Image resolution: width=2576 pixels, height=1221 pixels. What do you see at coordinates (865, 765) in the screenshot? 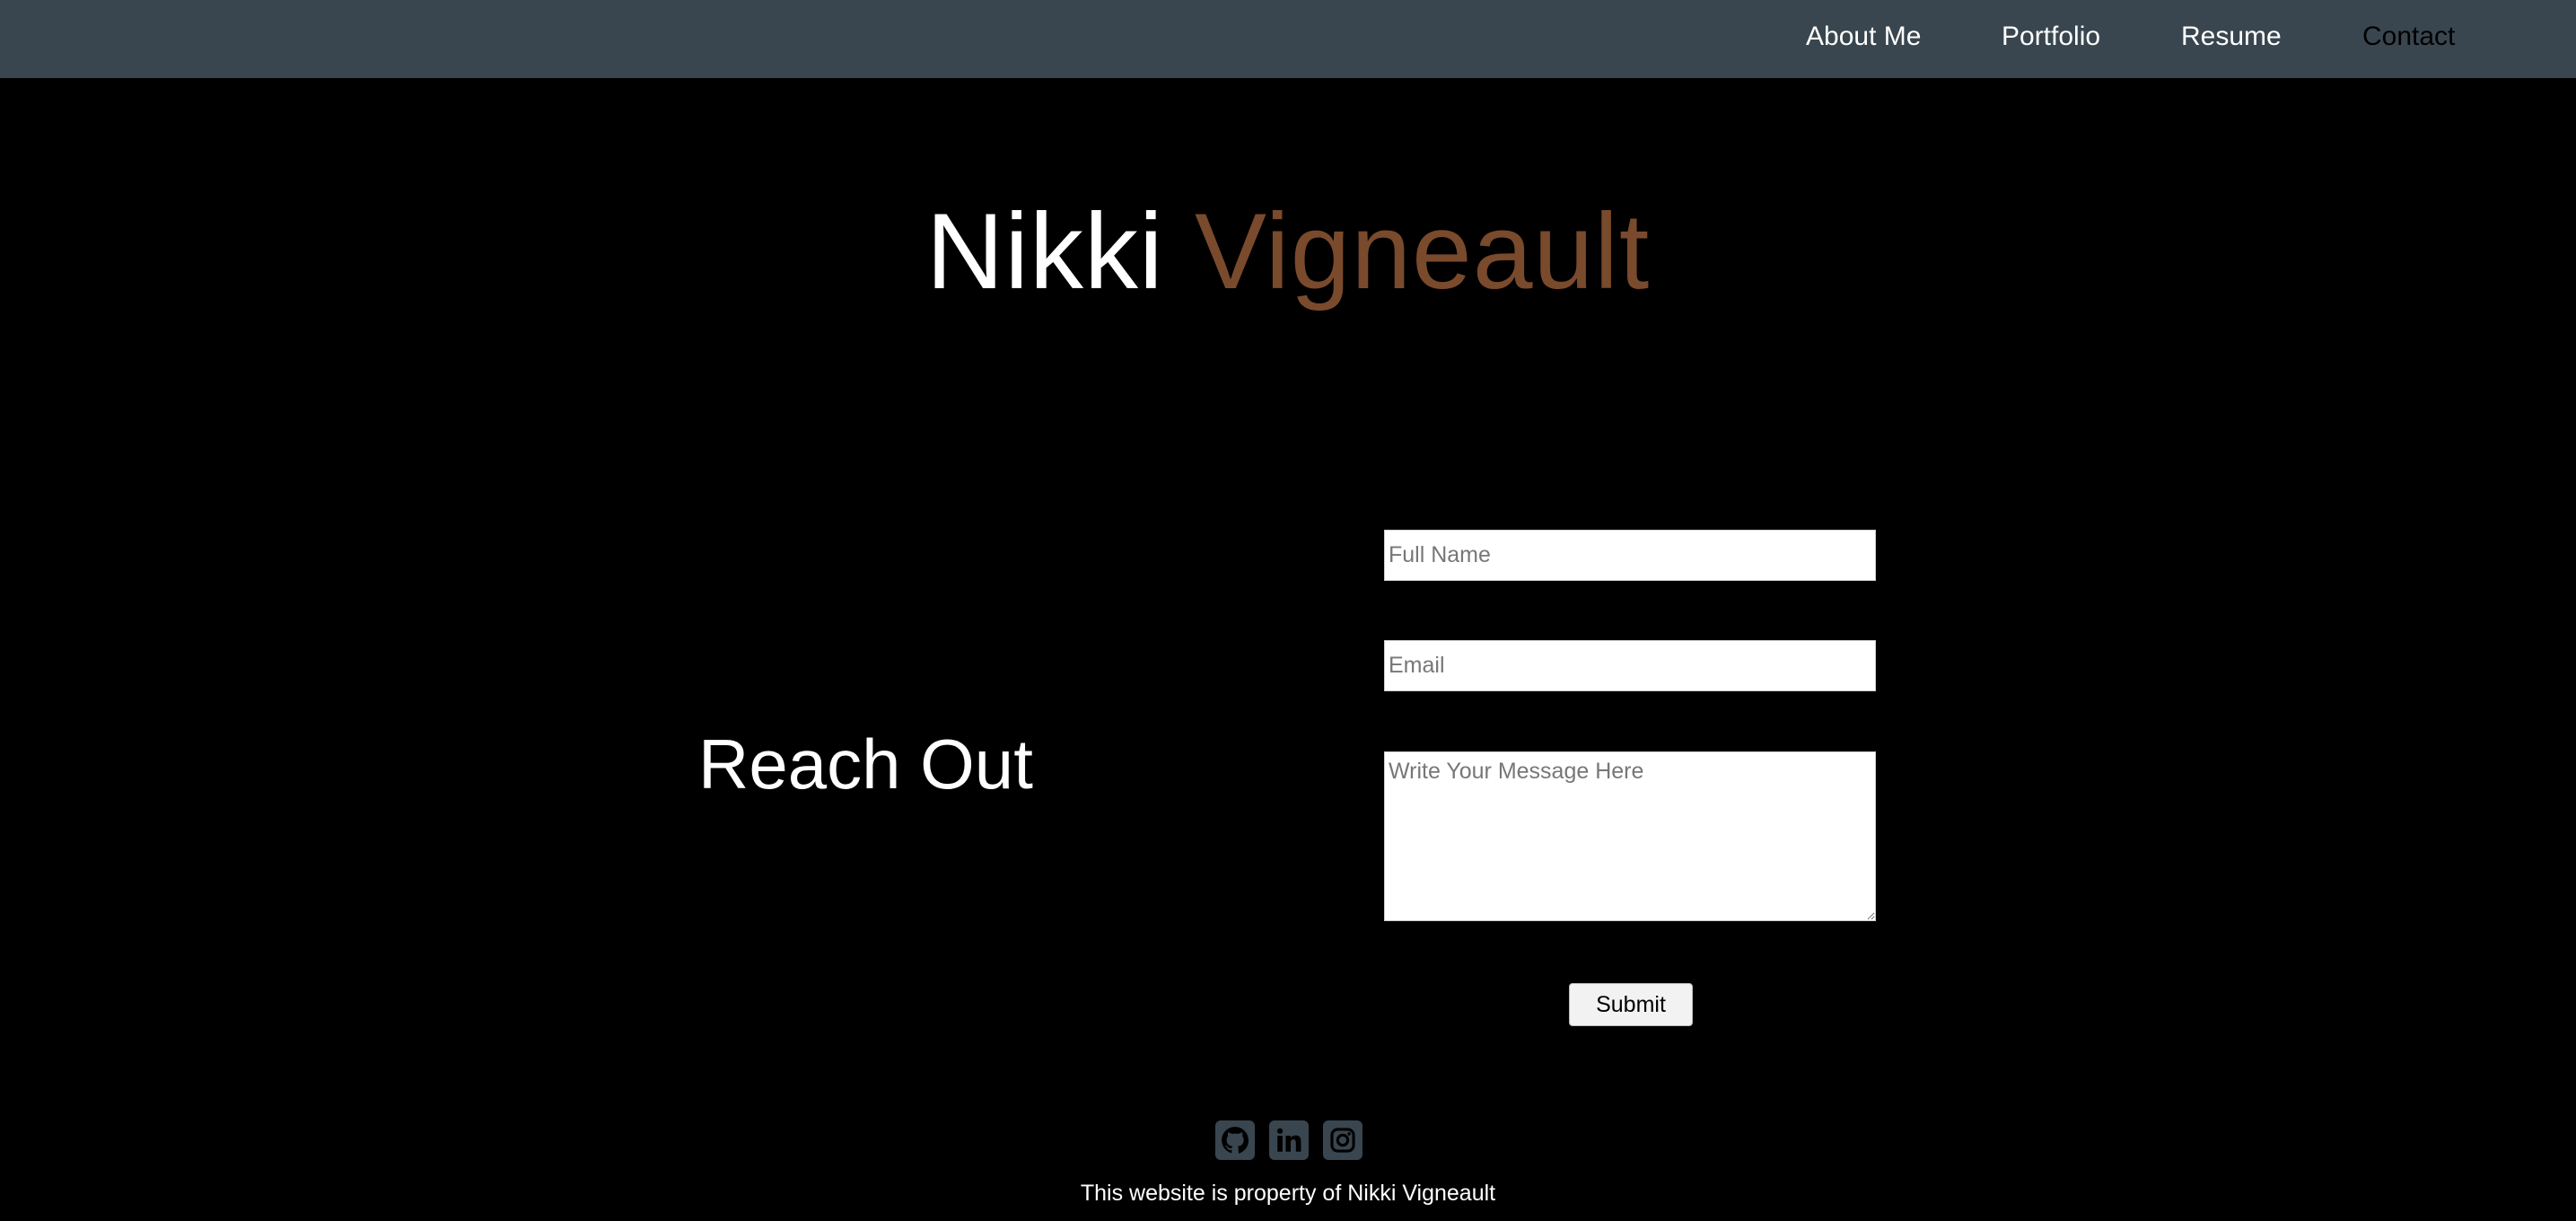
I see `reach-out-heading: Reach Out` at bounding box center [865, 765].